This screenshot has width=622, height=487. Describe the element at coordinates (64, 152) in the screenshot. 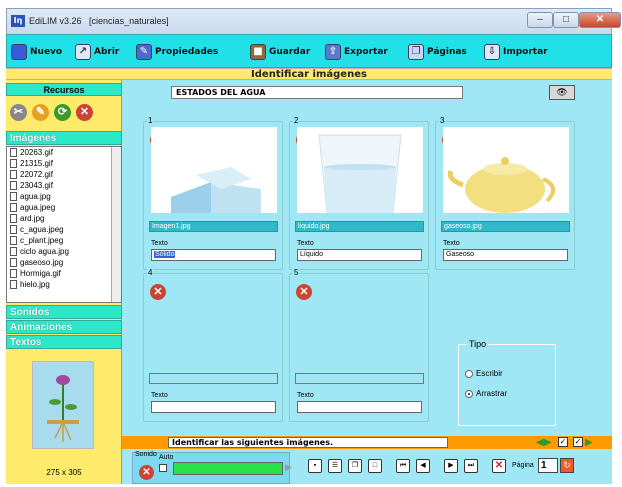

I see `list-item: 20263.gif` at that location.